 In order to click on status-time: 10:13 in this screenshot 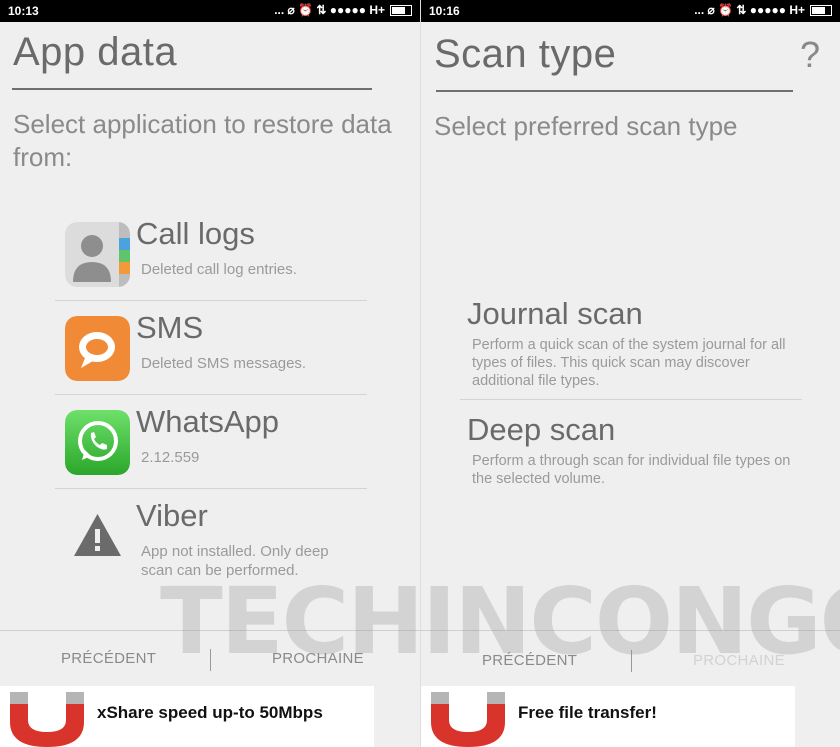, I will do `click(23, 11)`.